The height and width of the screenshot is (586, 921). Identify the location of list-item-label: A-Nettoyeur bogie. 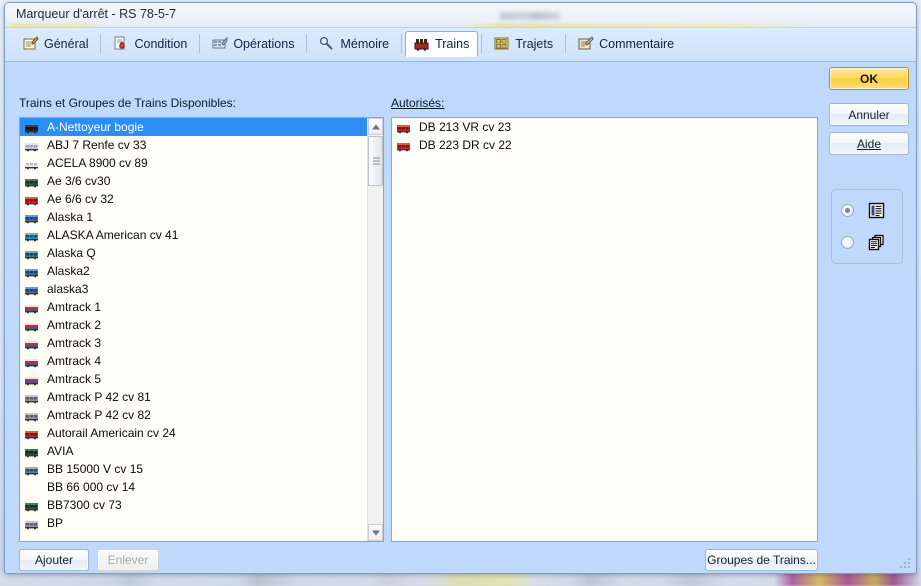
(95, 127).